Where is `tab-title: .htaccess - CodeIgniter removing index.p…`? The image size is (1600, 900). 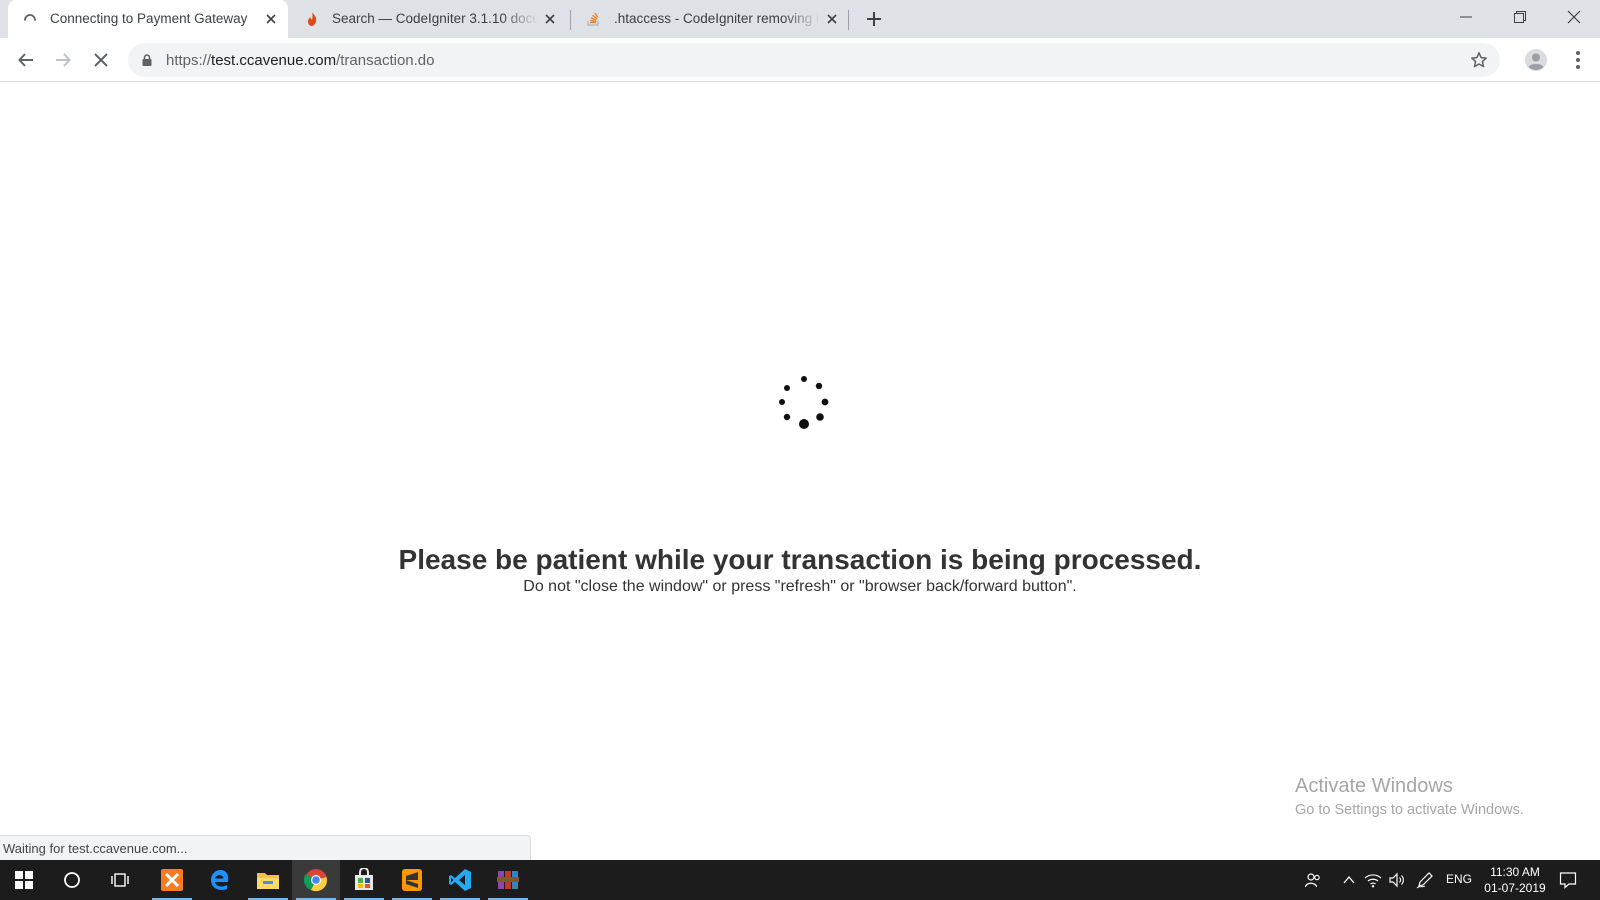
tab-title: .htaccess - CodeIgniter removing index.p… is located at coordinates (717, 18).